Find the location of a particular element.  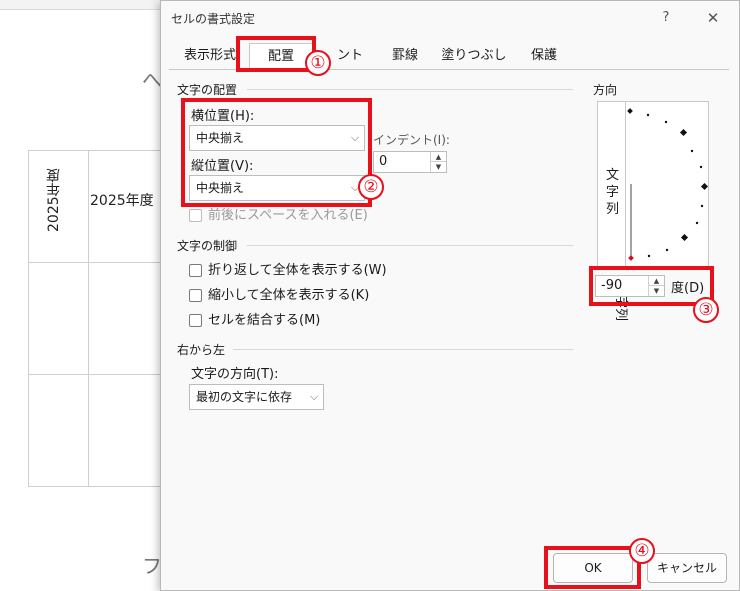

merge-cells-label: セルを結合する(M) is located at coordinates (264, 320).